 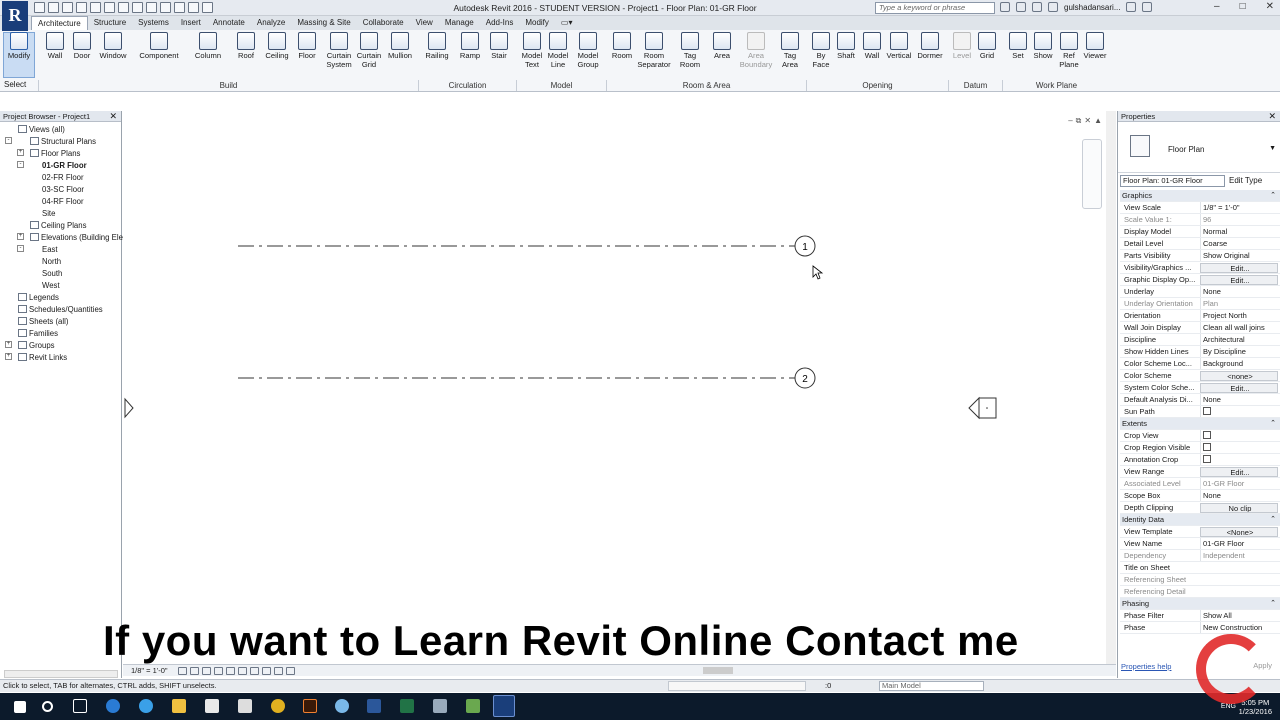 I want to click on level-button: Level, so click(x=962, y=46).